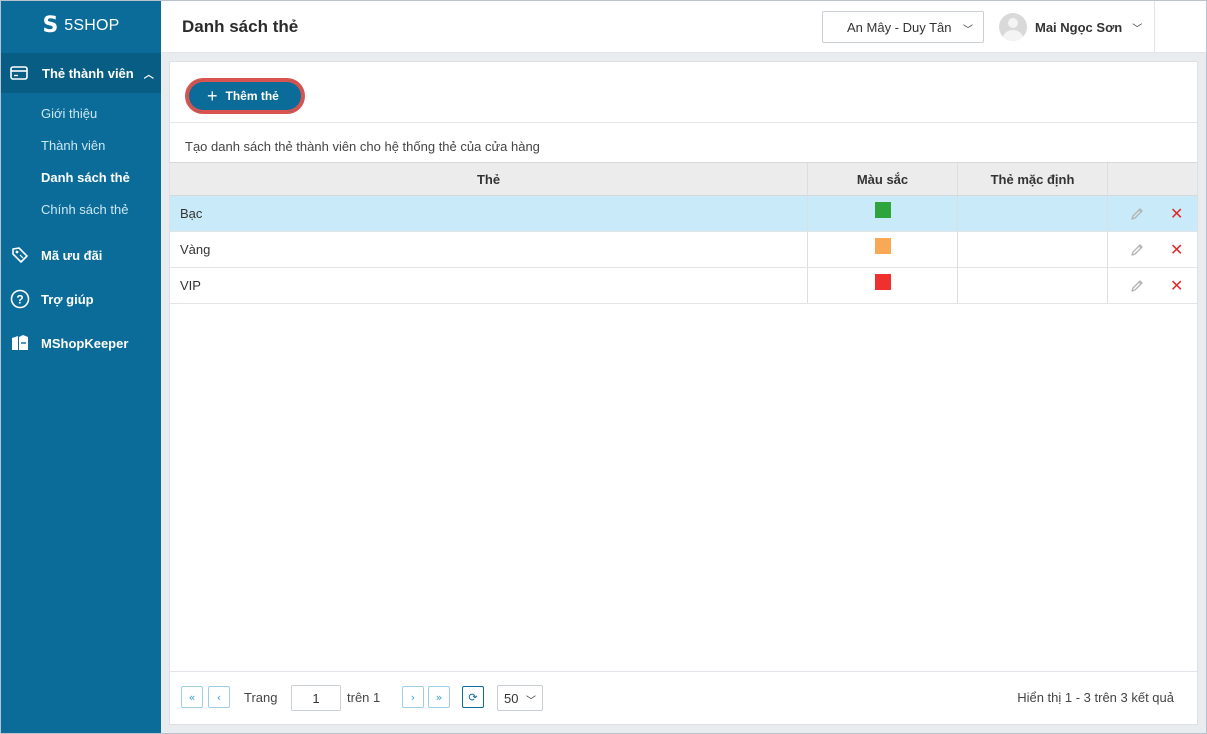  Describe the element at coordinates (252, 96) in the screenshot. I see `add-card-label: Thêm thẻ` at that location.